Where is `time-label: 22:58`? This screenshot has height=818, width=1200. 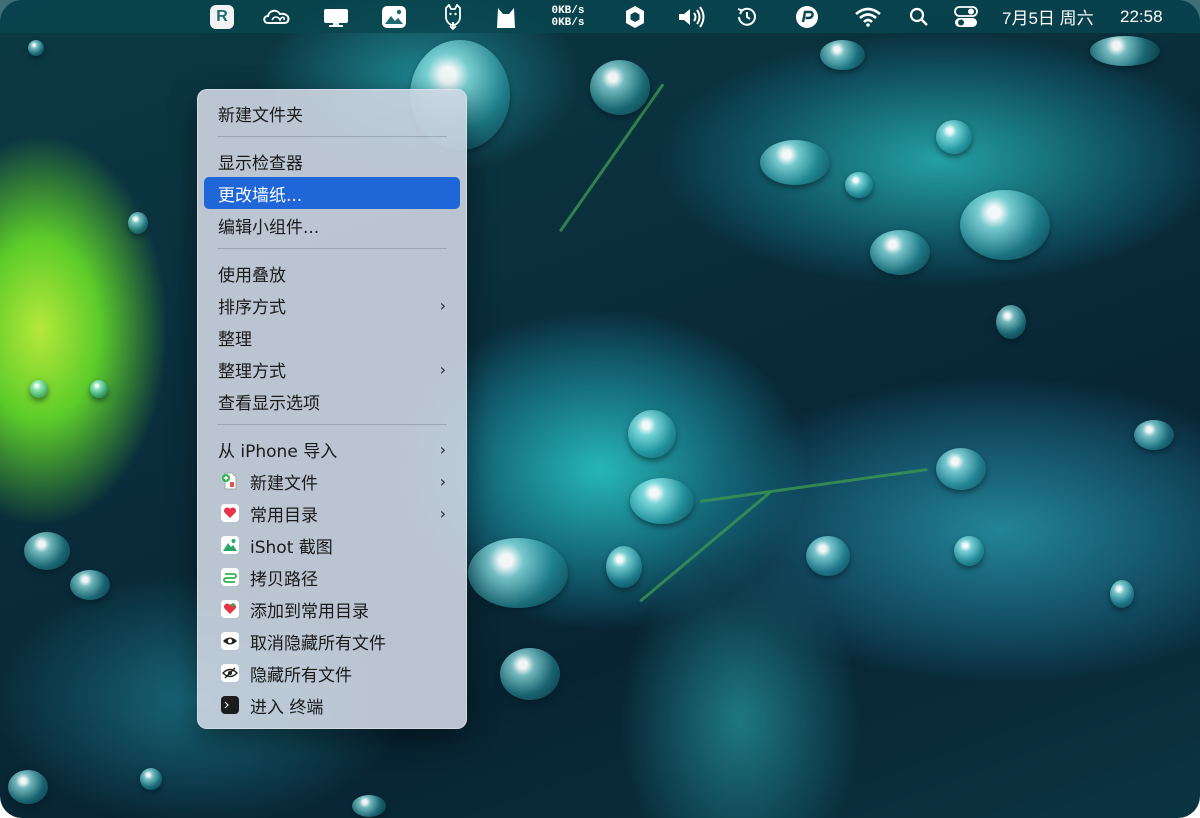 time-label: 22:58 is located at coordinates (1141, 16).